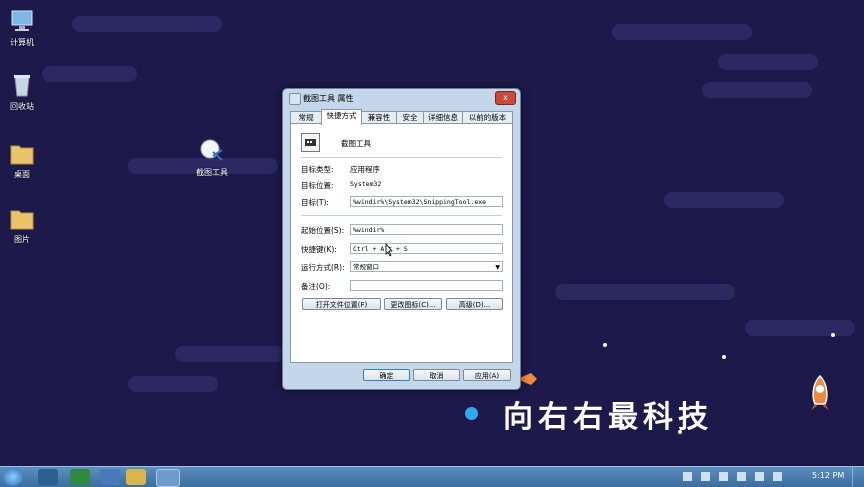  I want to click on app-name: 截图工具, so click(356, 143).